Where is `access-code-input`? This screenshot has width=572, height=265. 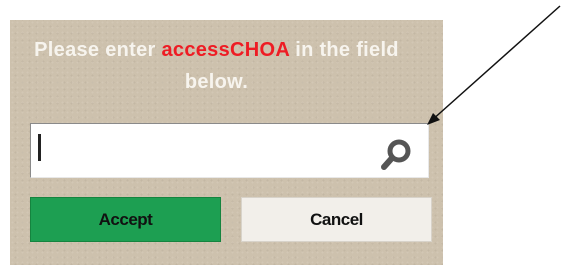 access-code-input is located at coordinates (229, 150).